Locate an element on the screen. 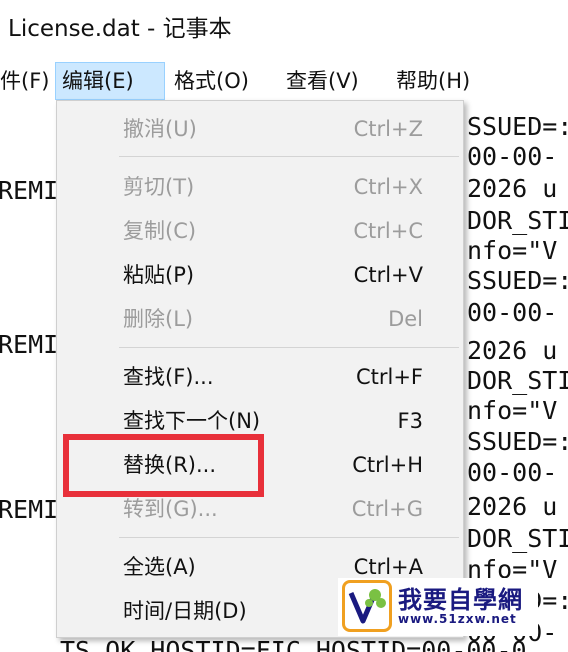  menu-item-shortcut: Ctrl+Z is located at coordinates (388, 129).